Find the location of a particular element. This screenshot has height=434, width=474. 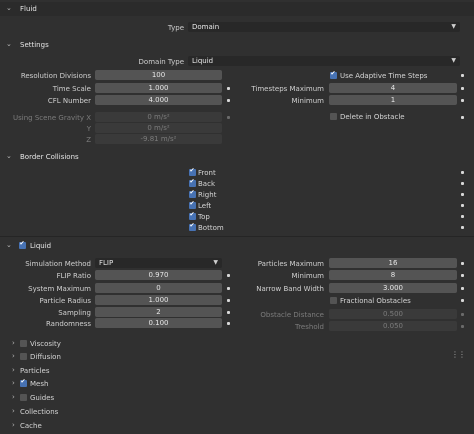

type-dropdown: Domain ▼ is located at coordinates (324, 27).